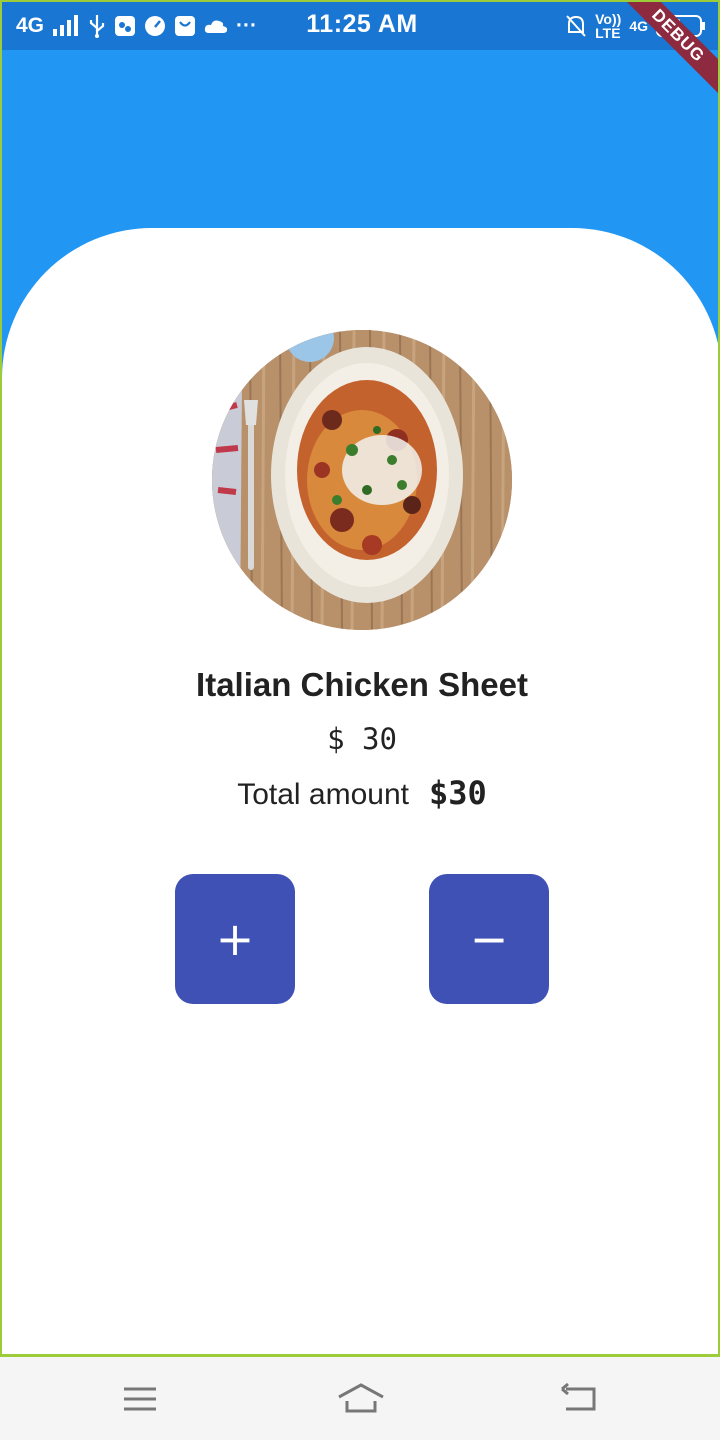  I want to click on decrement-button: −, so click(489, 939).